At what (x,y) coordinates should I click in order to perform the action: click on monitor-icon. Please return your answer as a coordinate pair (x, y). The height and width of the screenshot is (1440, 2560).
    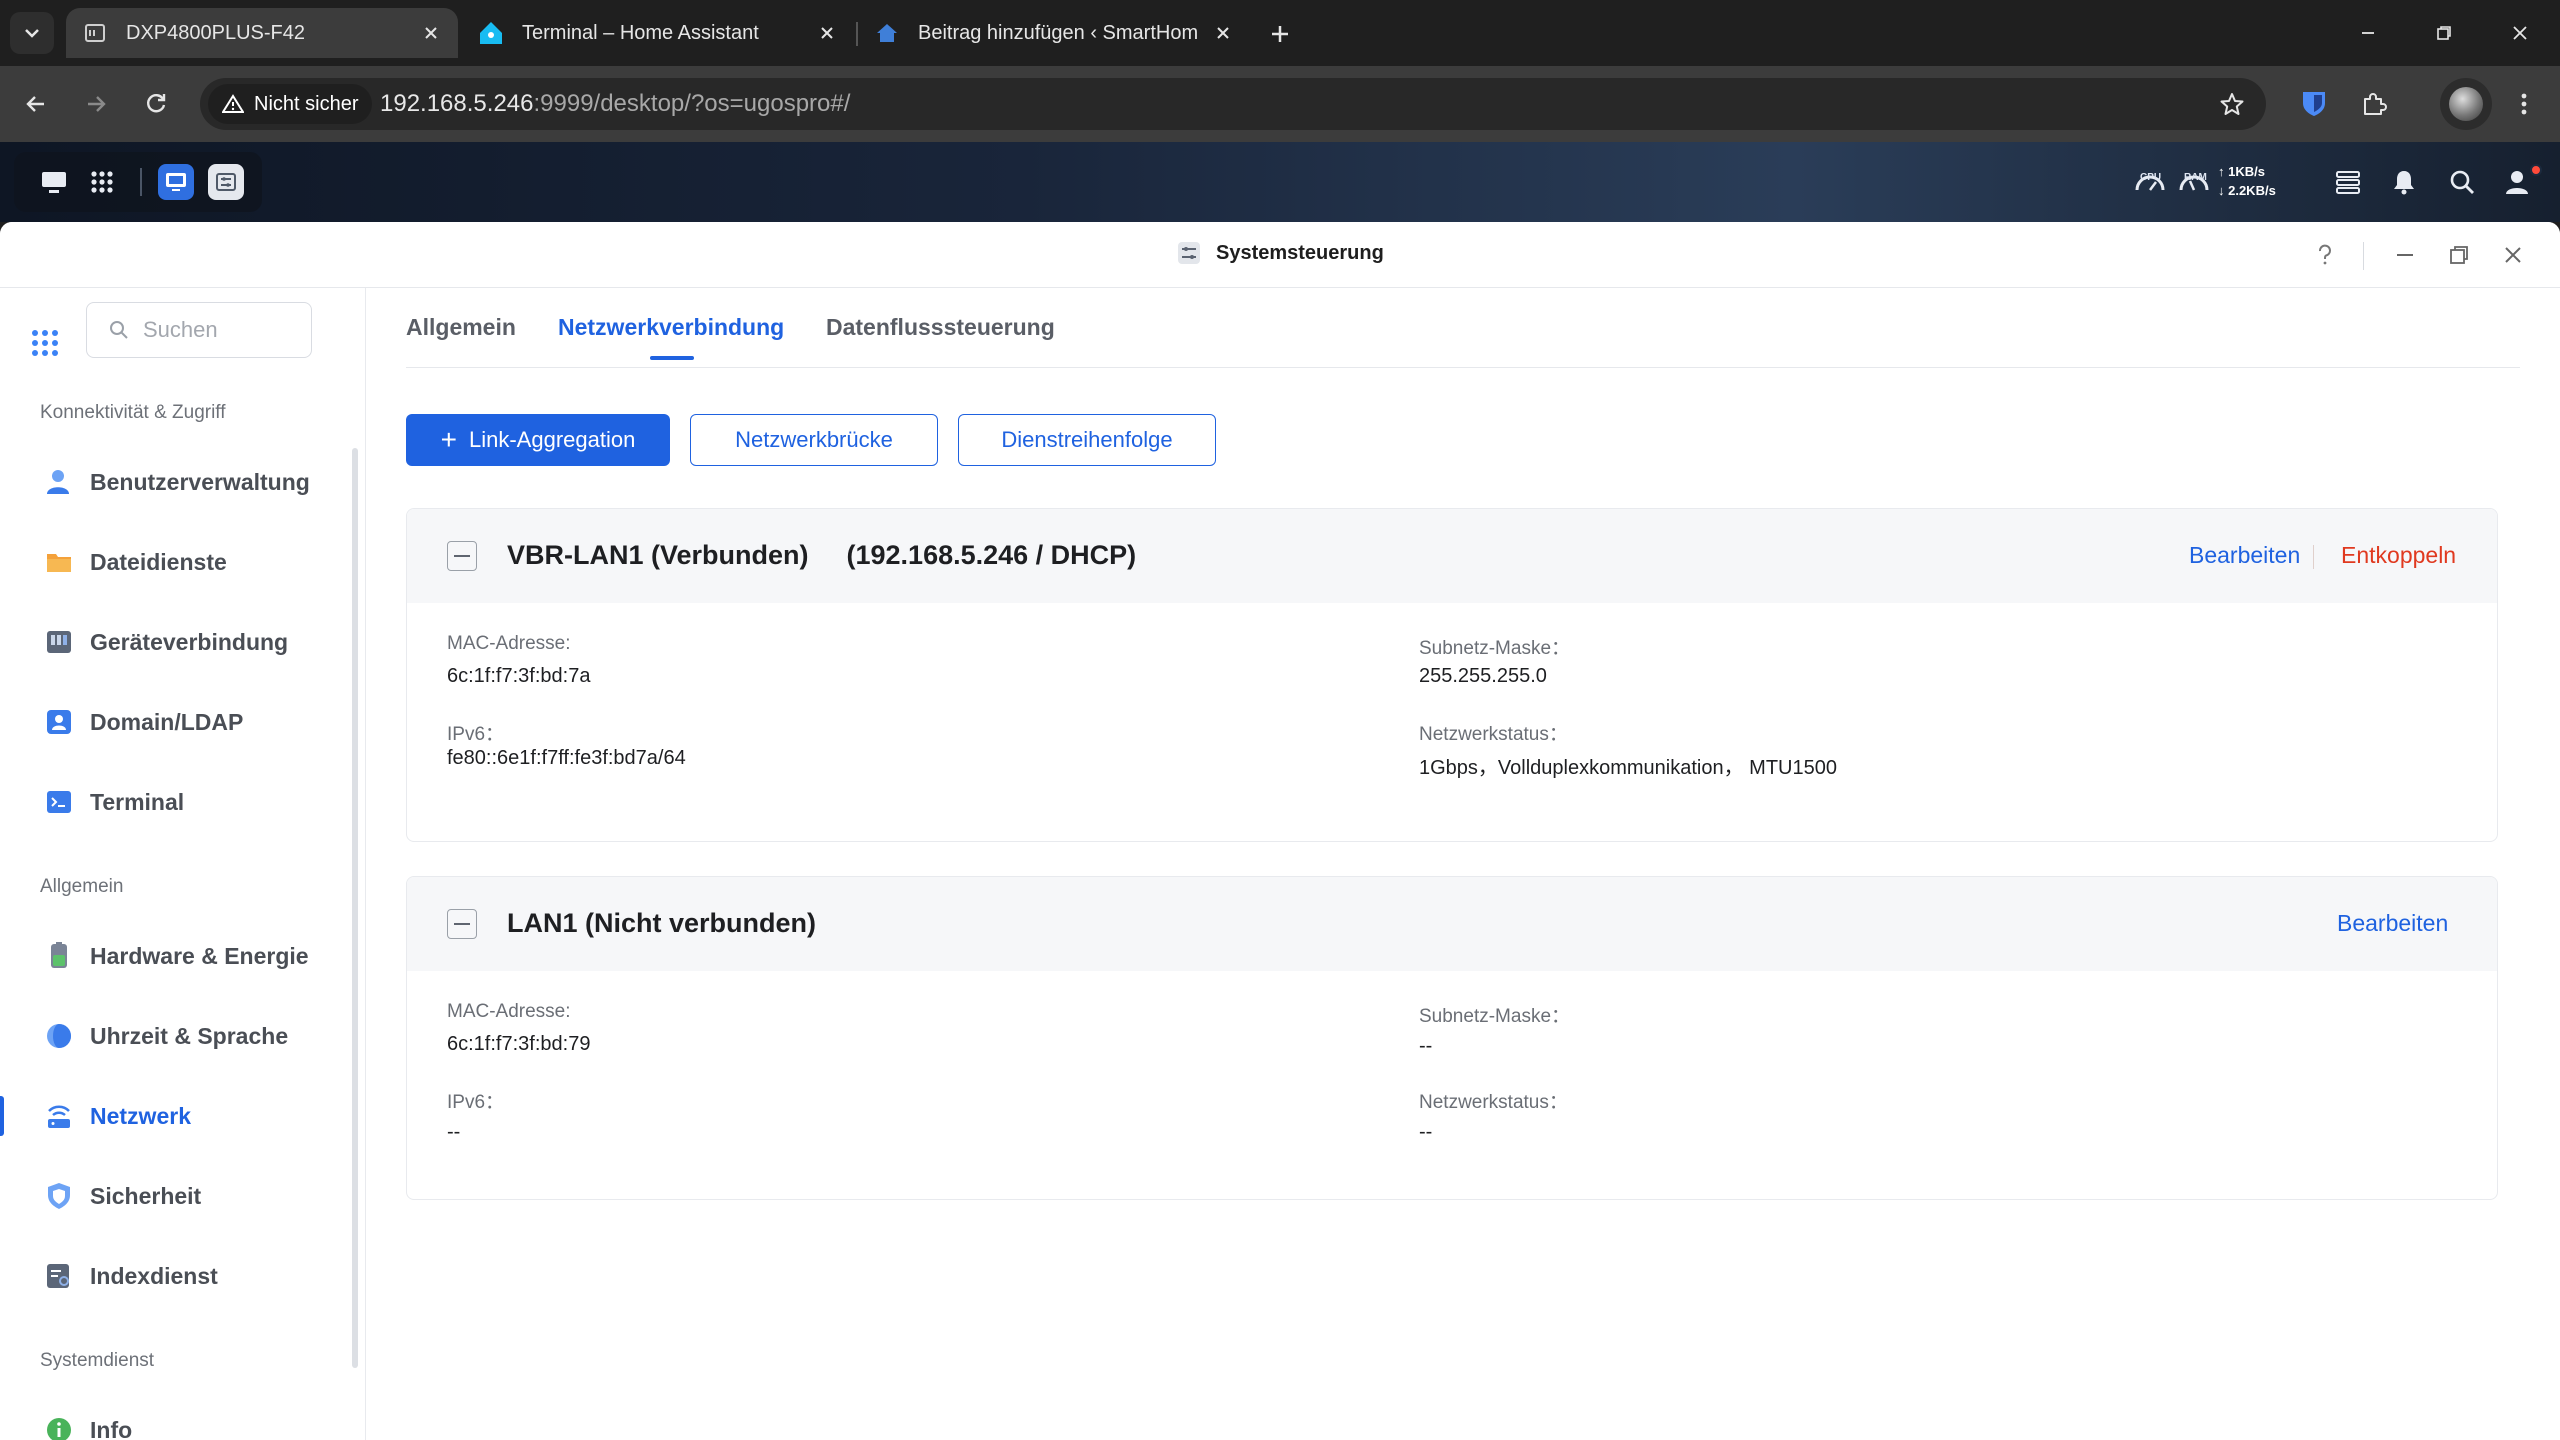
    Looking at the image, I should click on (54, 182).